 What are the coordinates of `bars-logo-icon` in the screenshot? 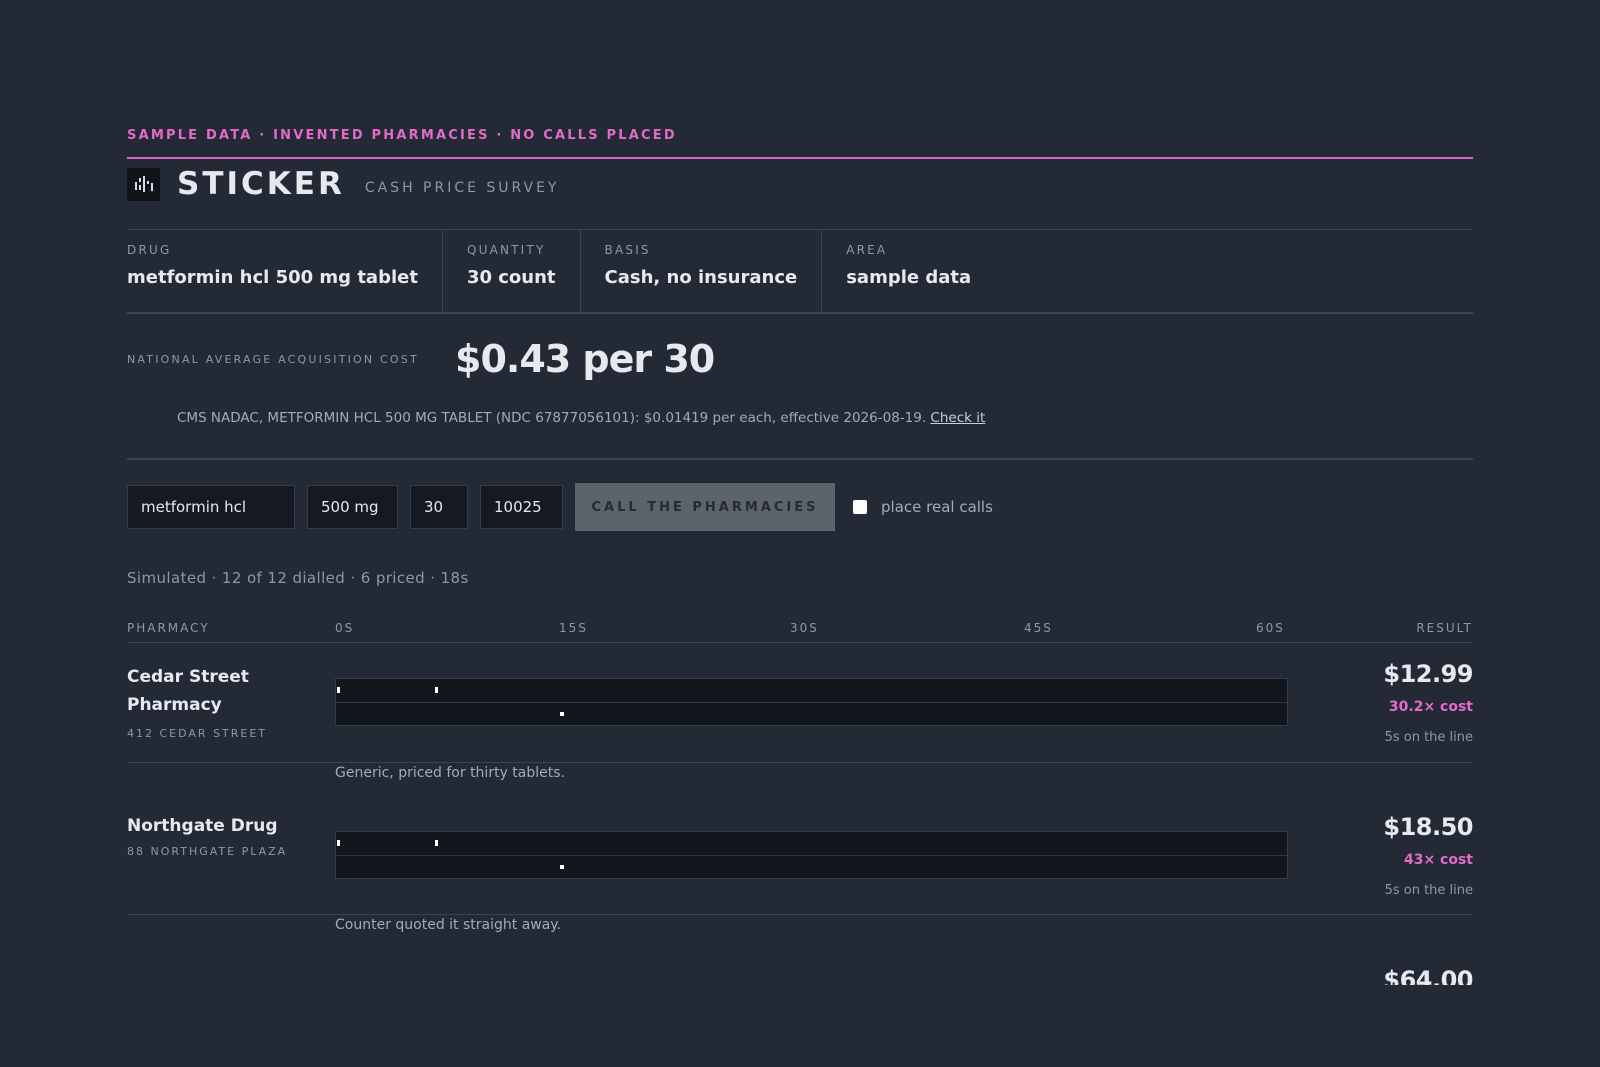 It's located at (143, 184).